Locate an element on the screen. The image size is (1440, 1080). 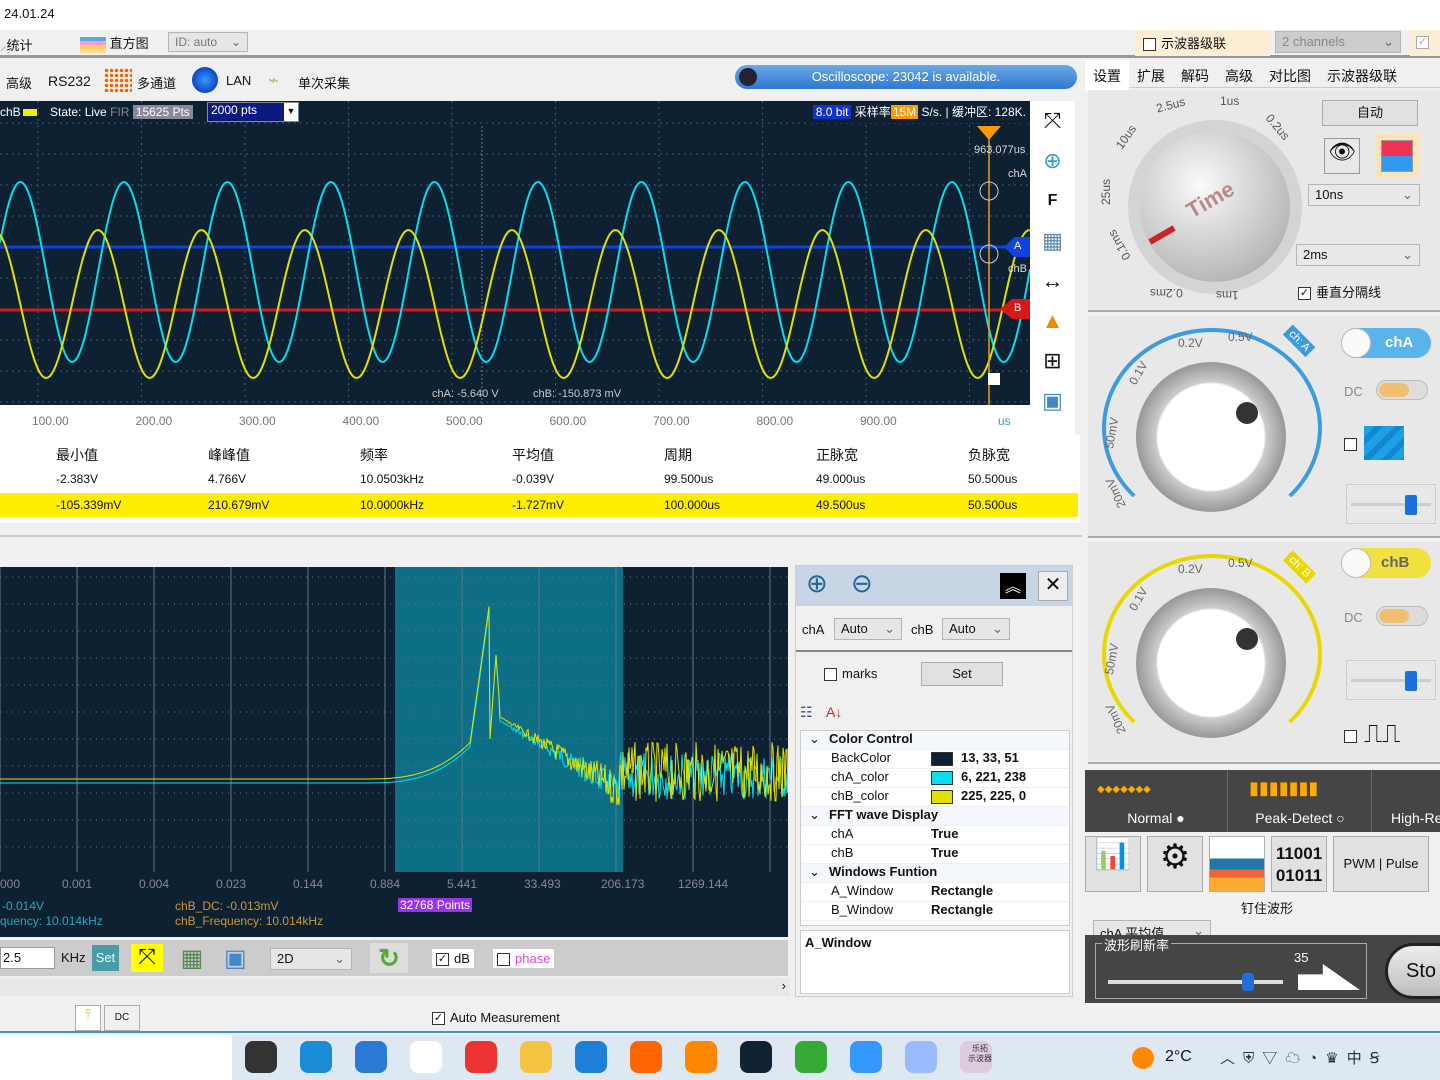
cascade-check is located at coordinates (1149, 45).